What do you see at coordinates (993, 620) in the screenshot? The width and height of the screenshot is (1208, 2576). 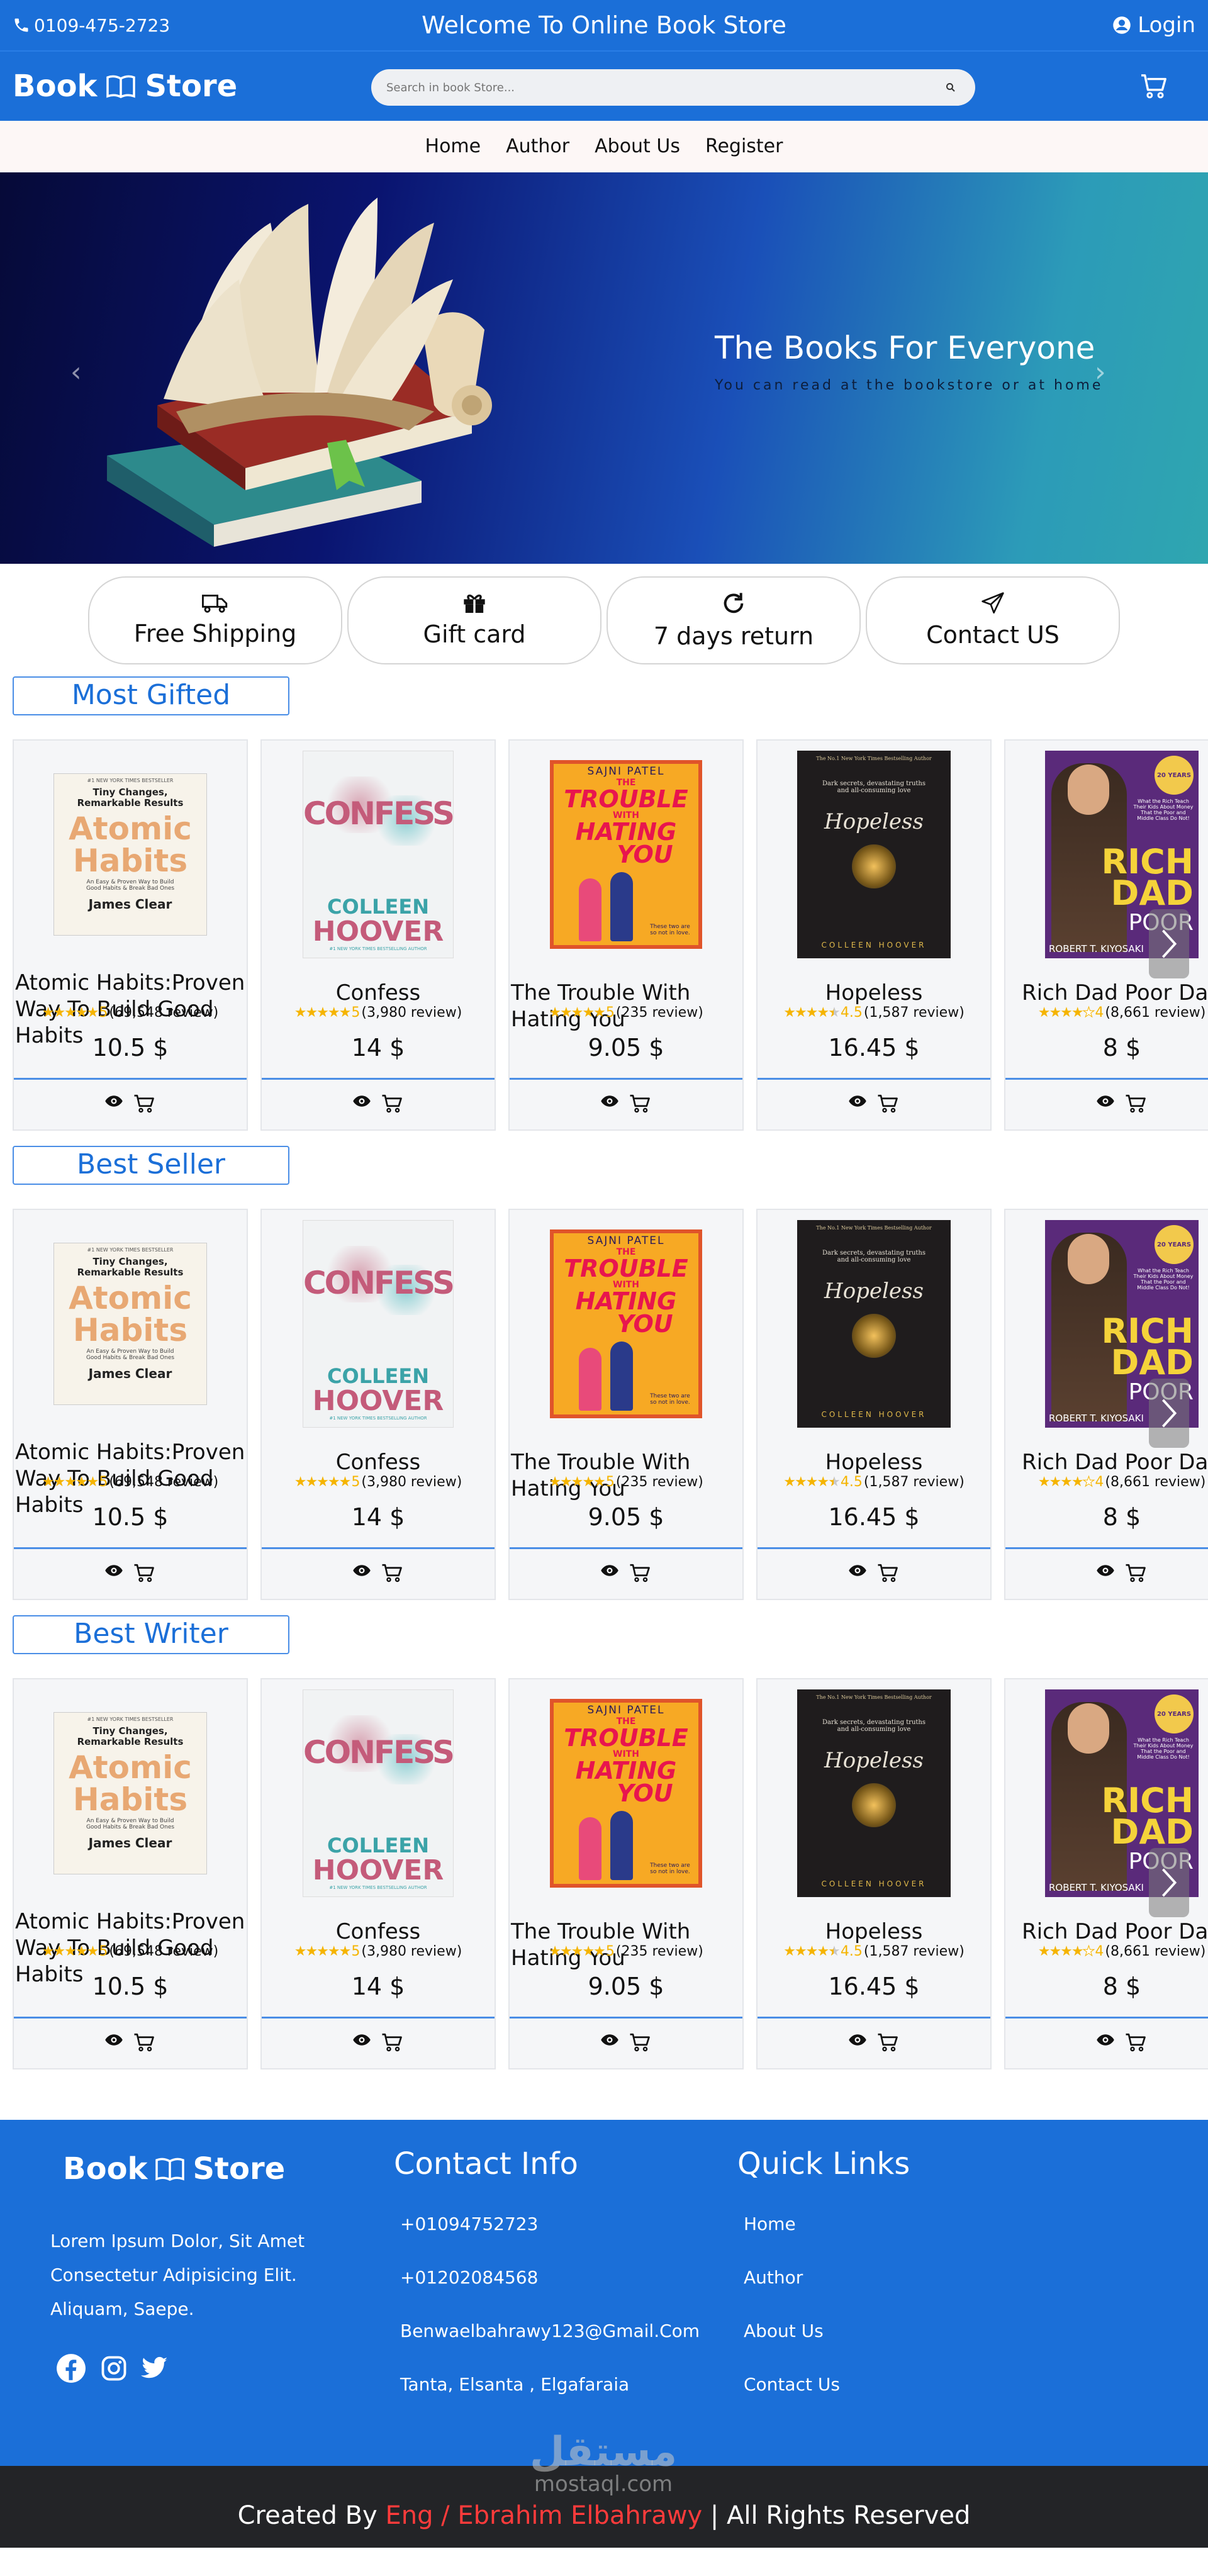 I see `feature-contact-us: Contact US` at bounding box center [993, 620].